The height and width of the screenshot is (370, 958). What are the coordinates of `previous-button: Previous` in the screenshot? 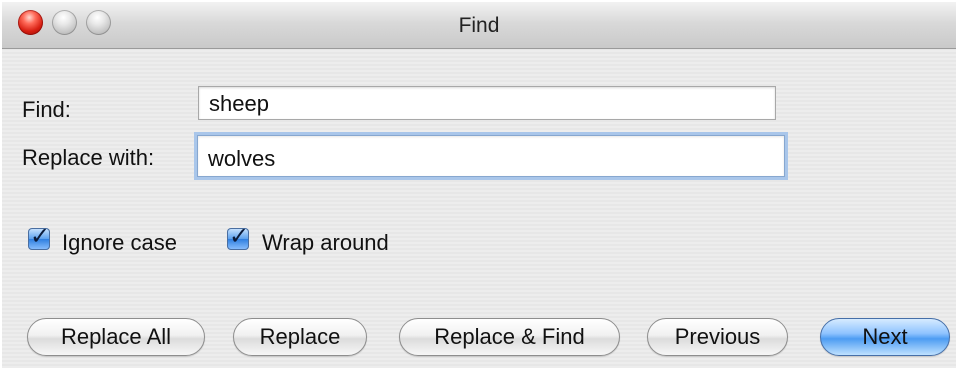 It's located at (717, 337).